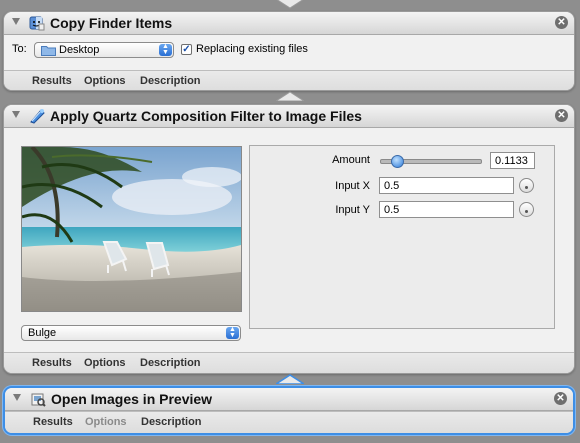 This screenshot has width=580, height=443. I want to click on action-title: Open Images in Preview, so click(132, 399).